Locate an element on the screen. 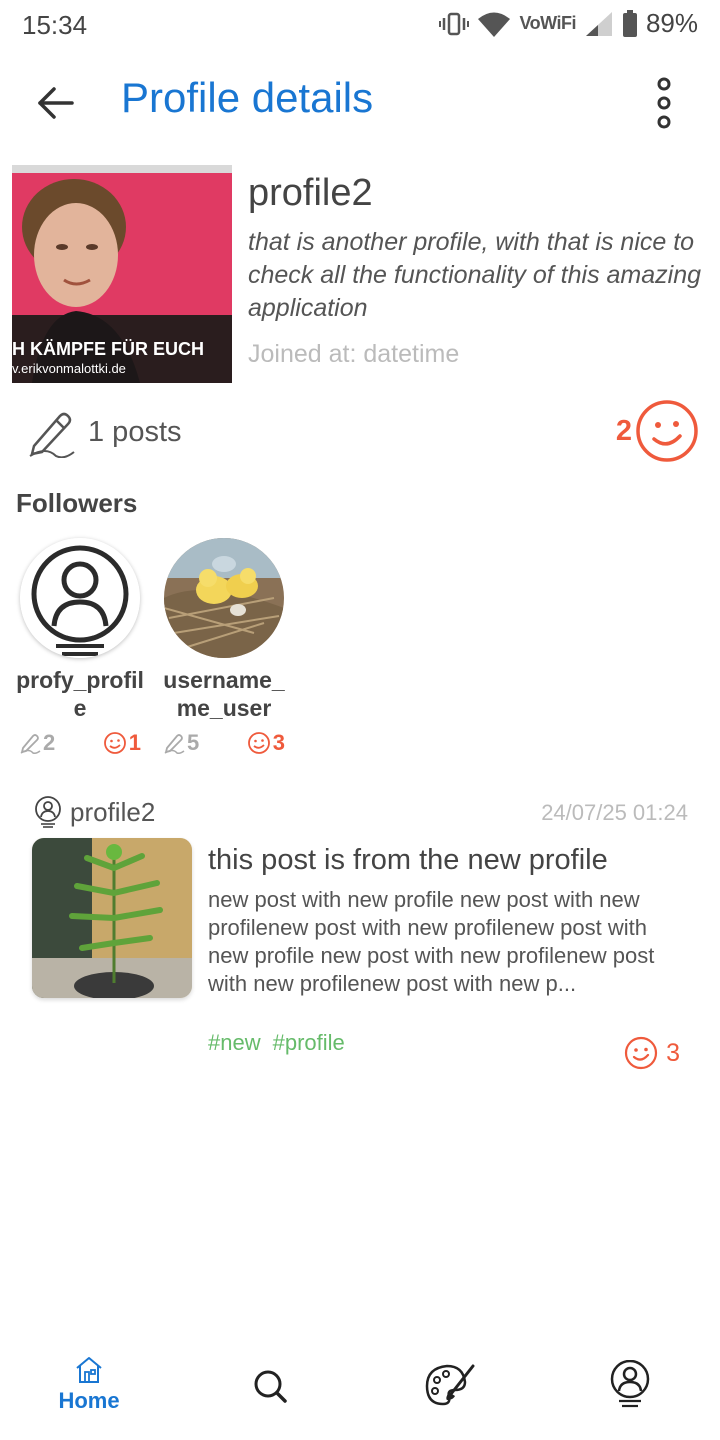  arrow-left-icon is located at coordinates (56, 103).